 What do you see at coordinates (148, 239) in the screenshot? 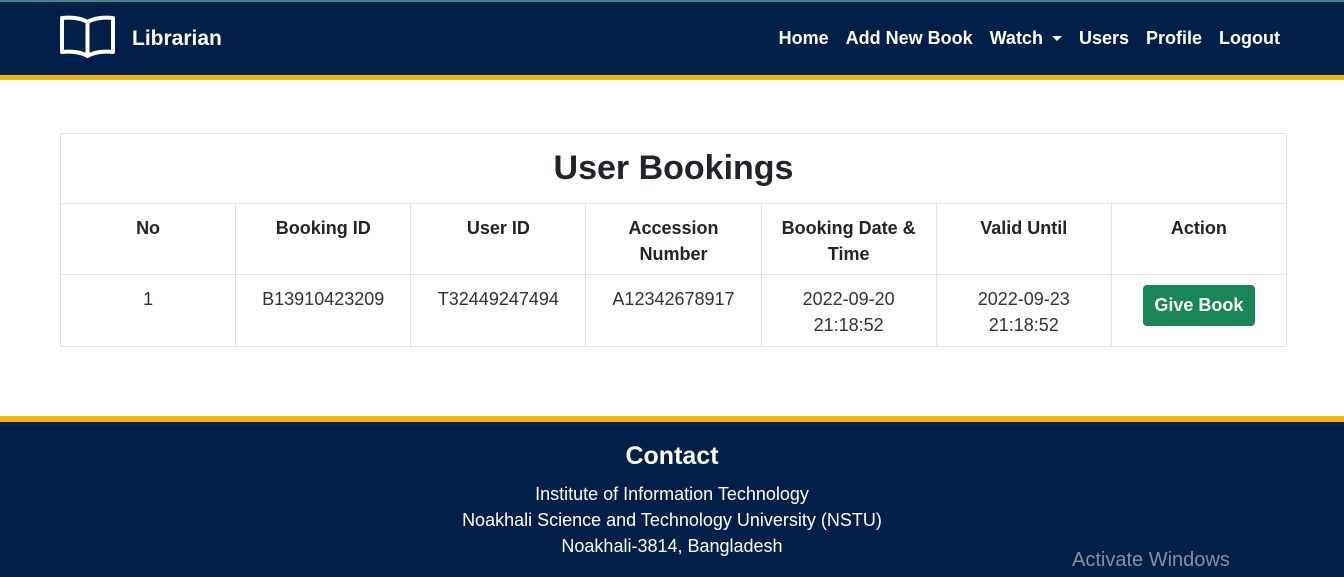
I see `column-header-no: No` at bounding box center [148, 239].